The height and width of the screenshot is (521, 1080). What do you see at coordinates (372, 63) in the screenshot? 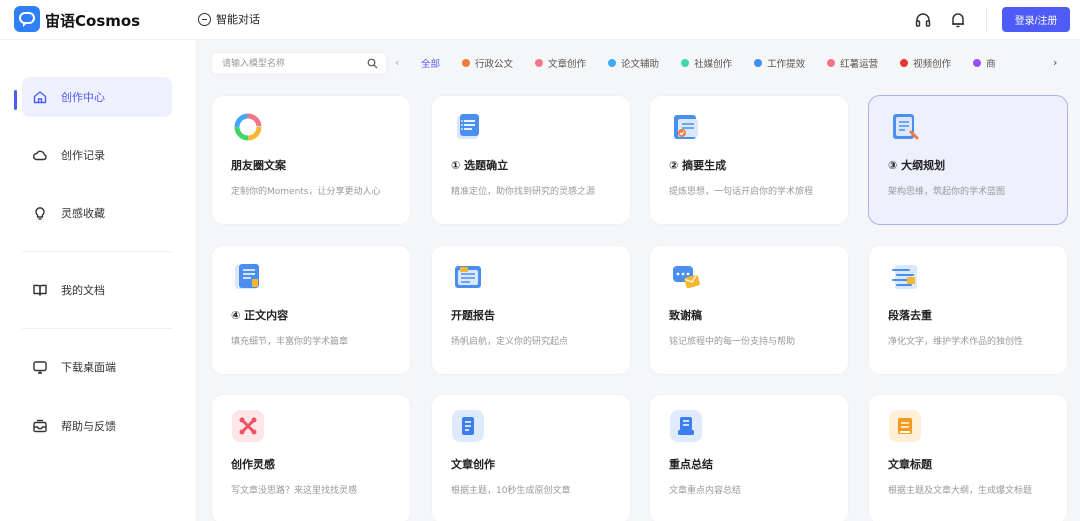
I see `search-icon` at bounding box center [372, 63].